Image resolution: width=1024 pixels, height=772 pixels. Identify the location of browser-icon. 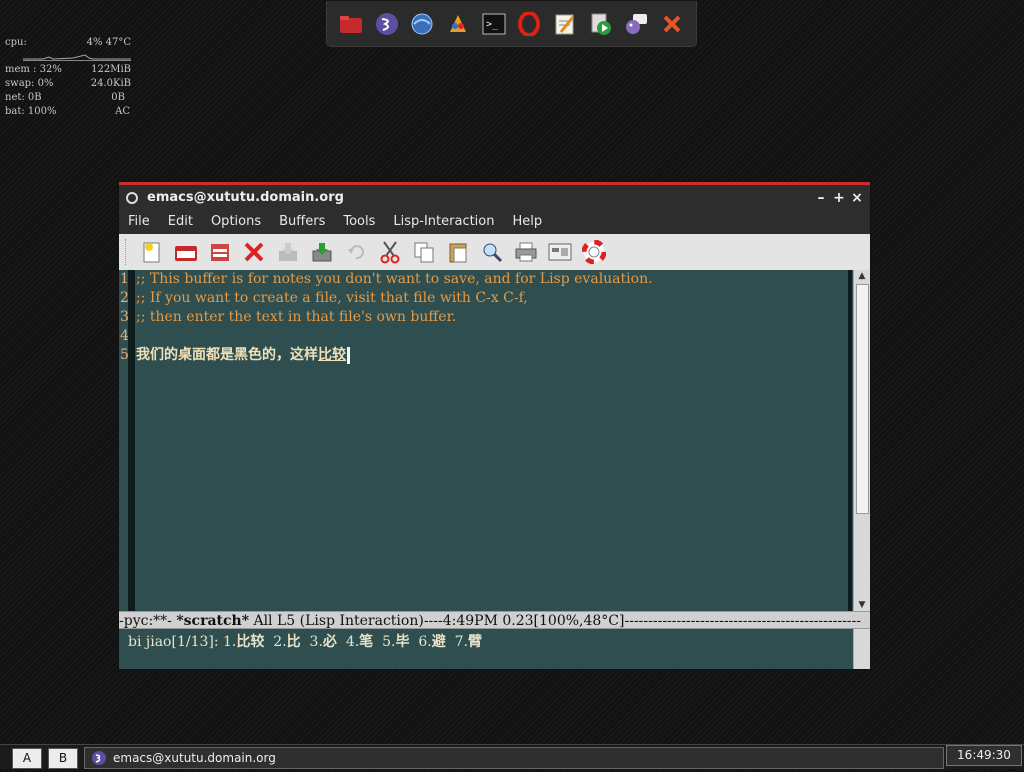
(422, 24).